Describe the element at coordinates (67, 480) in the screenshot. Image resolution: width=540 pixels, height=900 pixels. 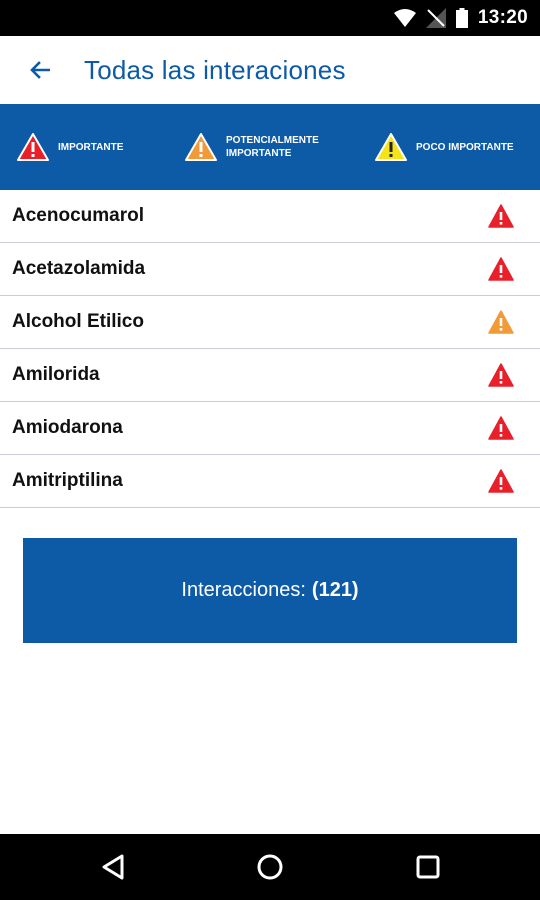
I see `drug-name: Amitriptilina` at that location.